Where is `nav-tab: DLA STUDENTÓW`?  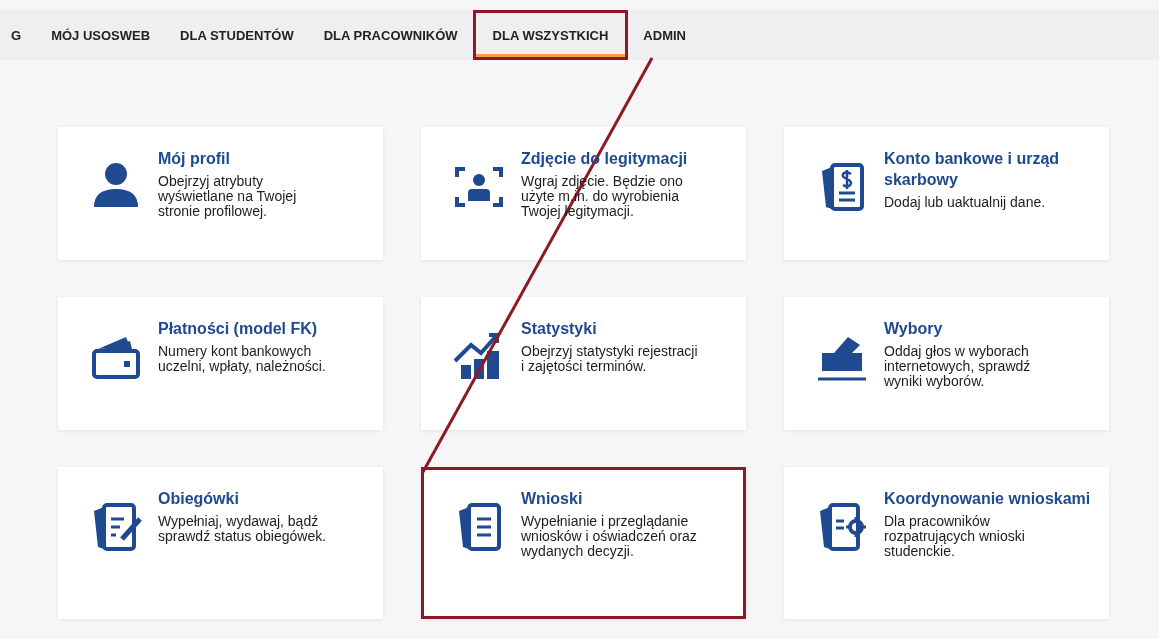 nav-tab: DLA STUDENTÓW is located at coordinates (237, 35).